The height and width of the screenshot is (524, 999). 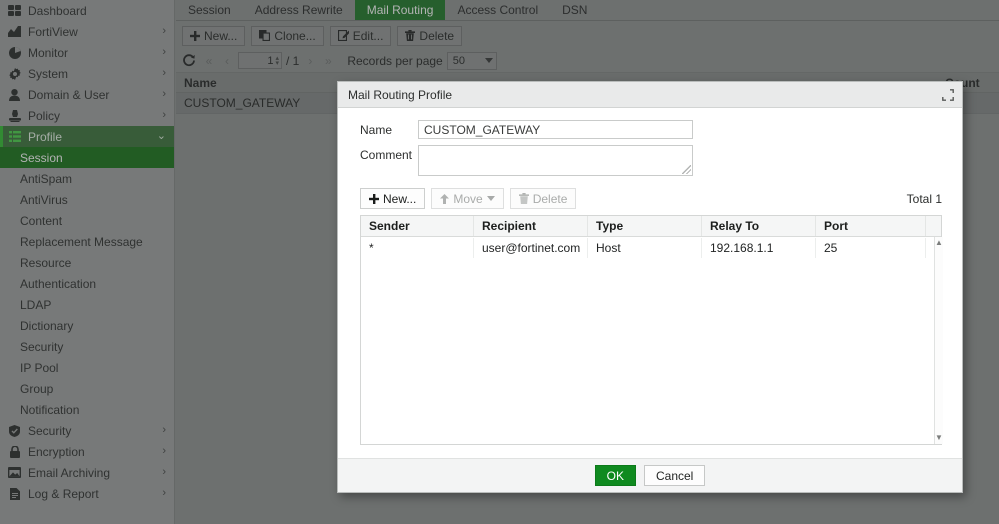 What do you see at coordinates (87, 493) in the screenshot?
I see `sidebar-item-log-report: Log & Report ›` at bounding box center [87, 493].